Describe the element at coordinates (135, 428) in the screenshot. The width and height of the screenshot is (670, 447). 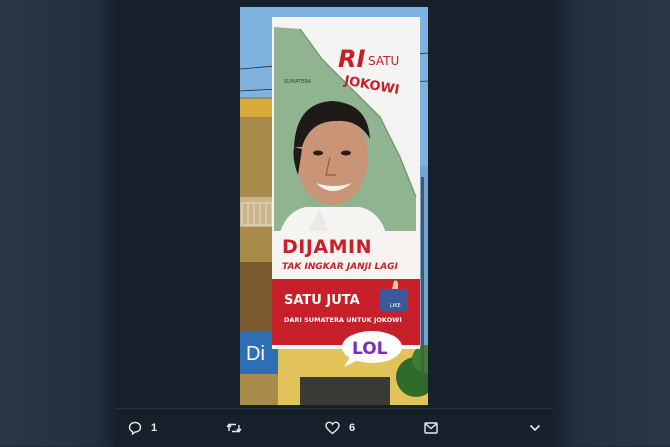
I see `reply-icon` at that location.